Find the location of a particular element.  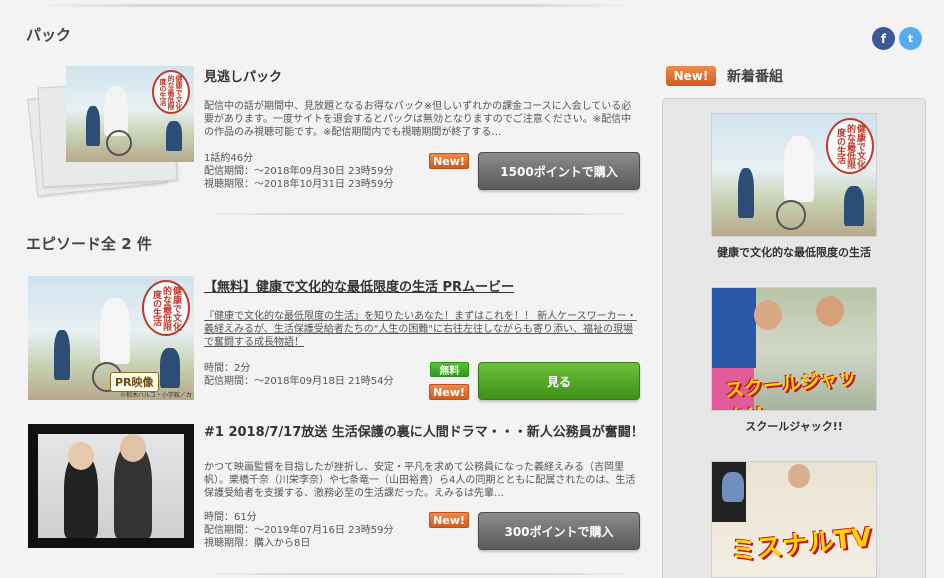

sidebar-item-2-thumbnail: スクールジャック!! is located at coordinates (794, 349).